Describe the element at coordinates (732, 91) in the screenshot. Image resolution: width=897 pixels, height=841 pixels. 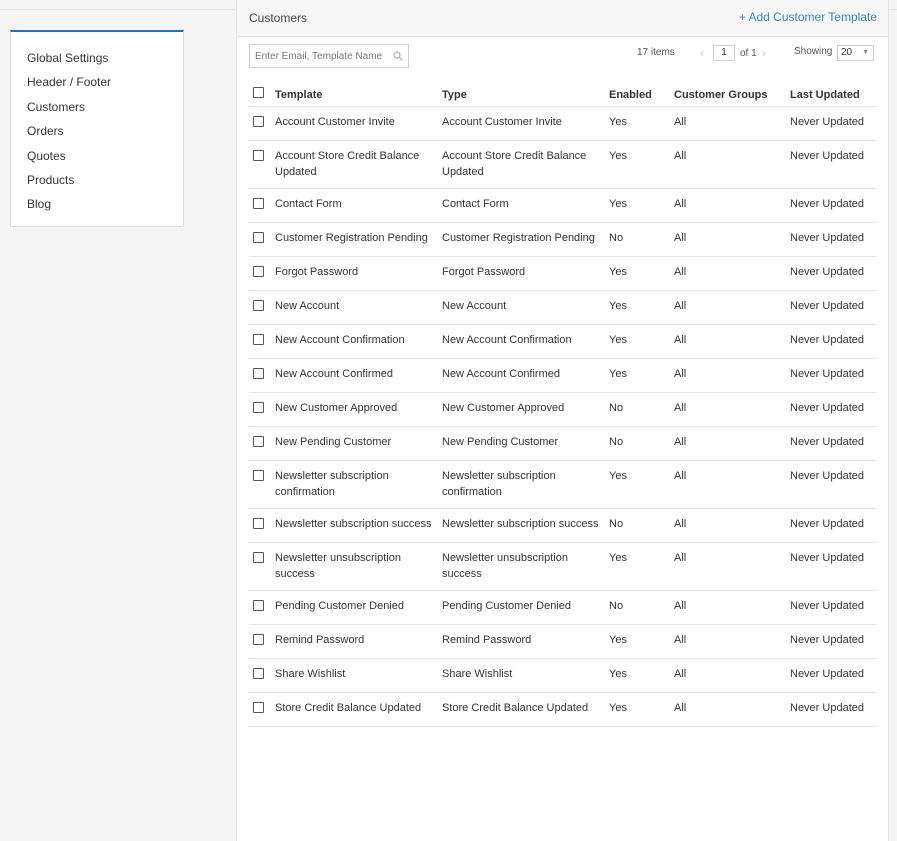
I see `column-header-customer-groups: Customer Groups` at that location.